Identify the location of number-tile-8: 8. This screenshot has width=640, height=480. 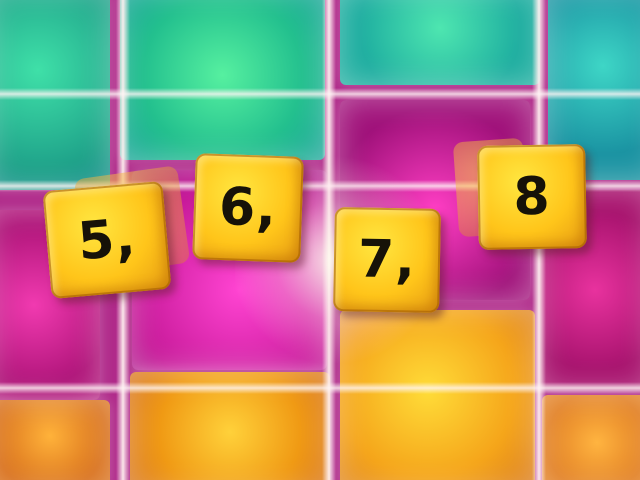
(532, 197).